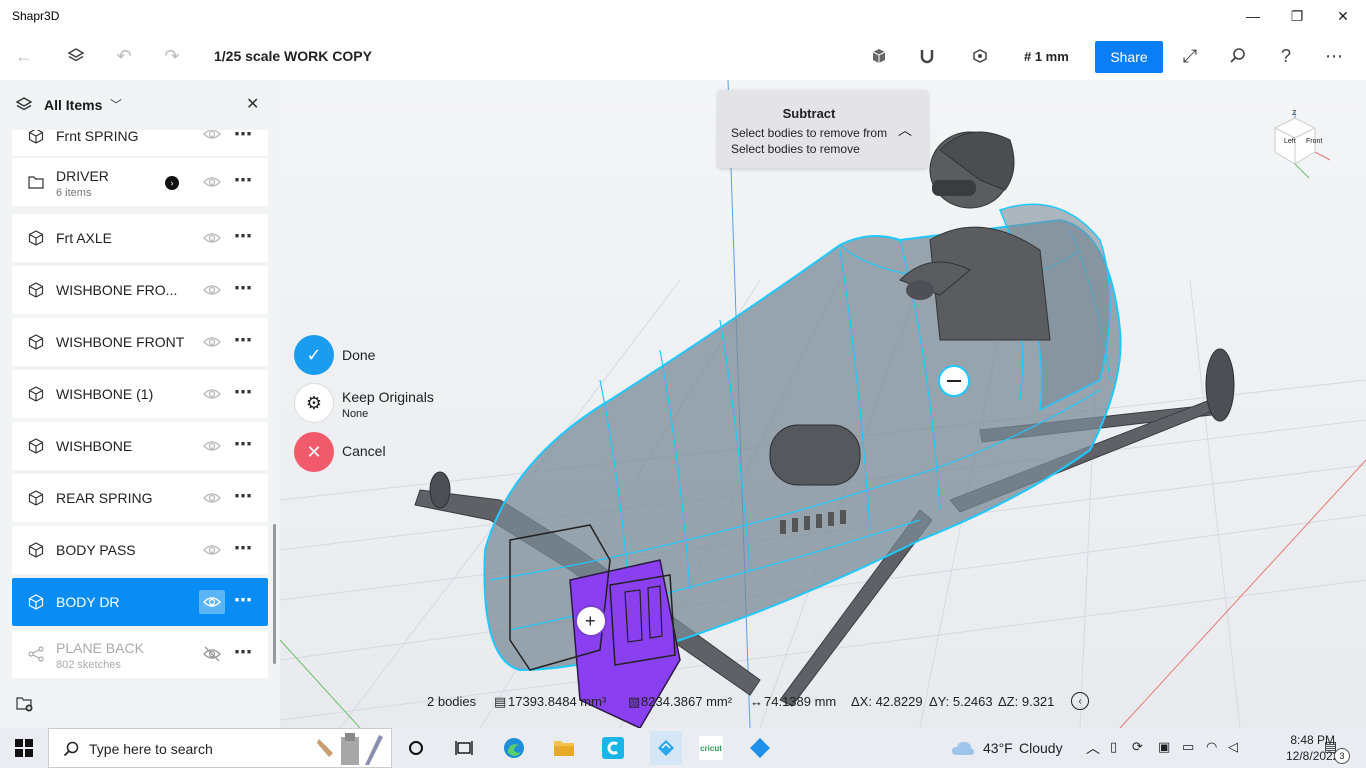 The width and height of the screenshot is (1366, 768). I want to click on display-mode-icon, so click(879, 56).